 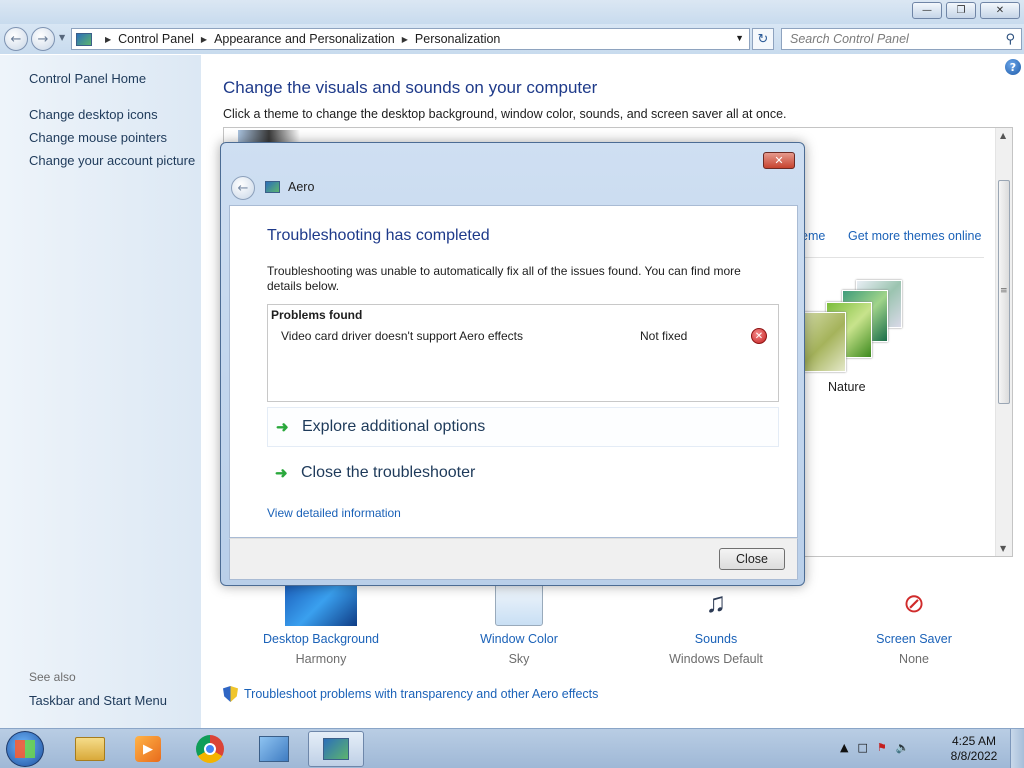 I want to click on address-dropdown-icon: ▼, so click(x=739, y=38).